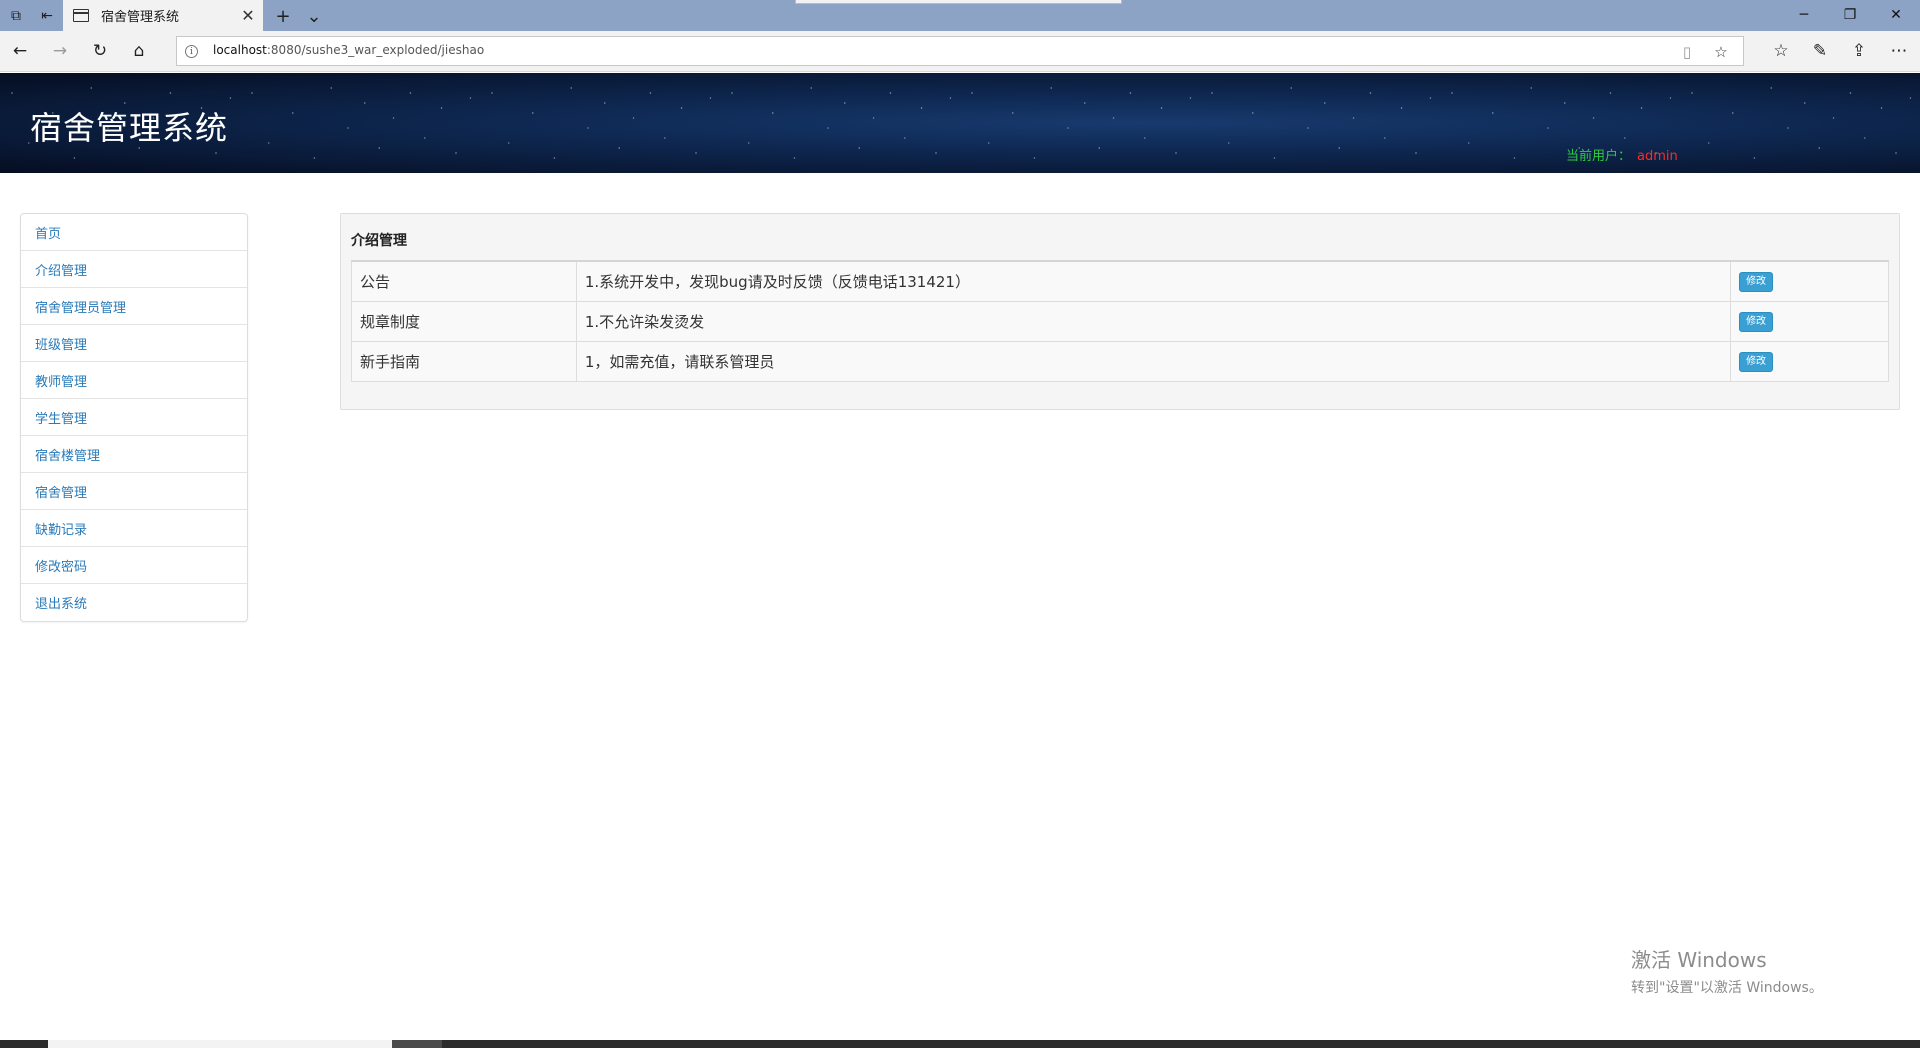 The image size is (1920, 1048). I want to click on more-icon: ⋯, so click(1899, 51).